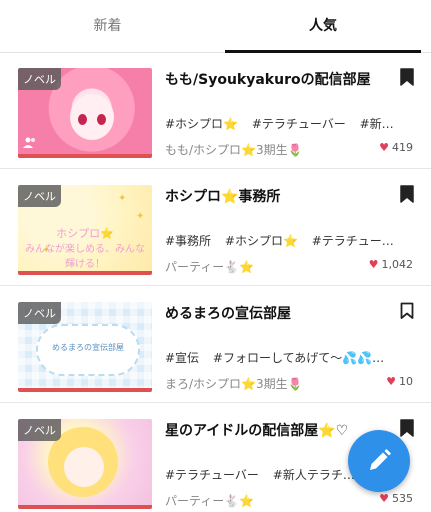  What do you see at coordinates (85, 233) in the screenshot?
I see `thumbnail-caption: ホシプロ⭐` at bounding box center [85, 233].